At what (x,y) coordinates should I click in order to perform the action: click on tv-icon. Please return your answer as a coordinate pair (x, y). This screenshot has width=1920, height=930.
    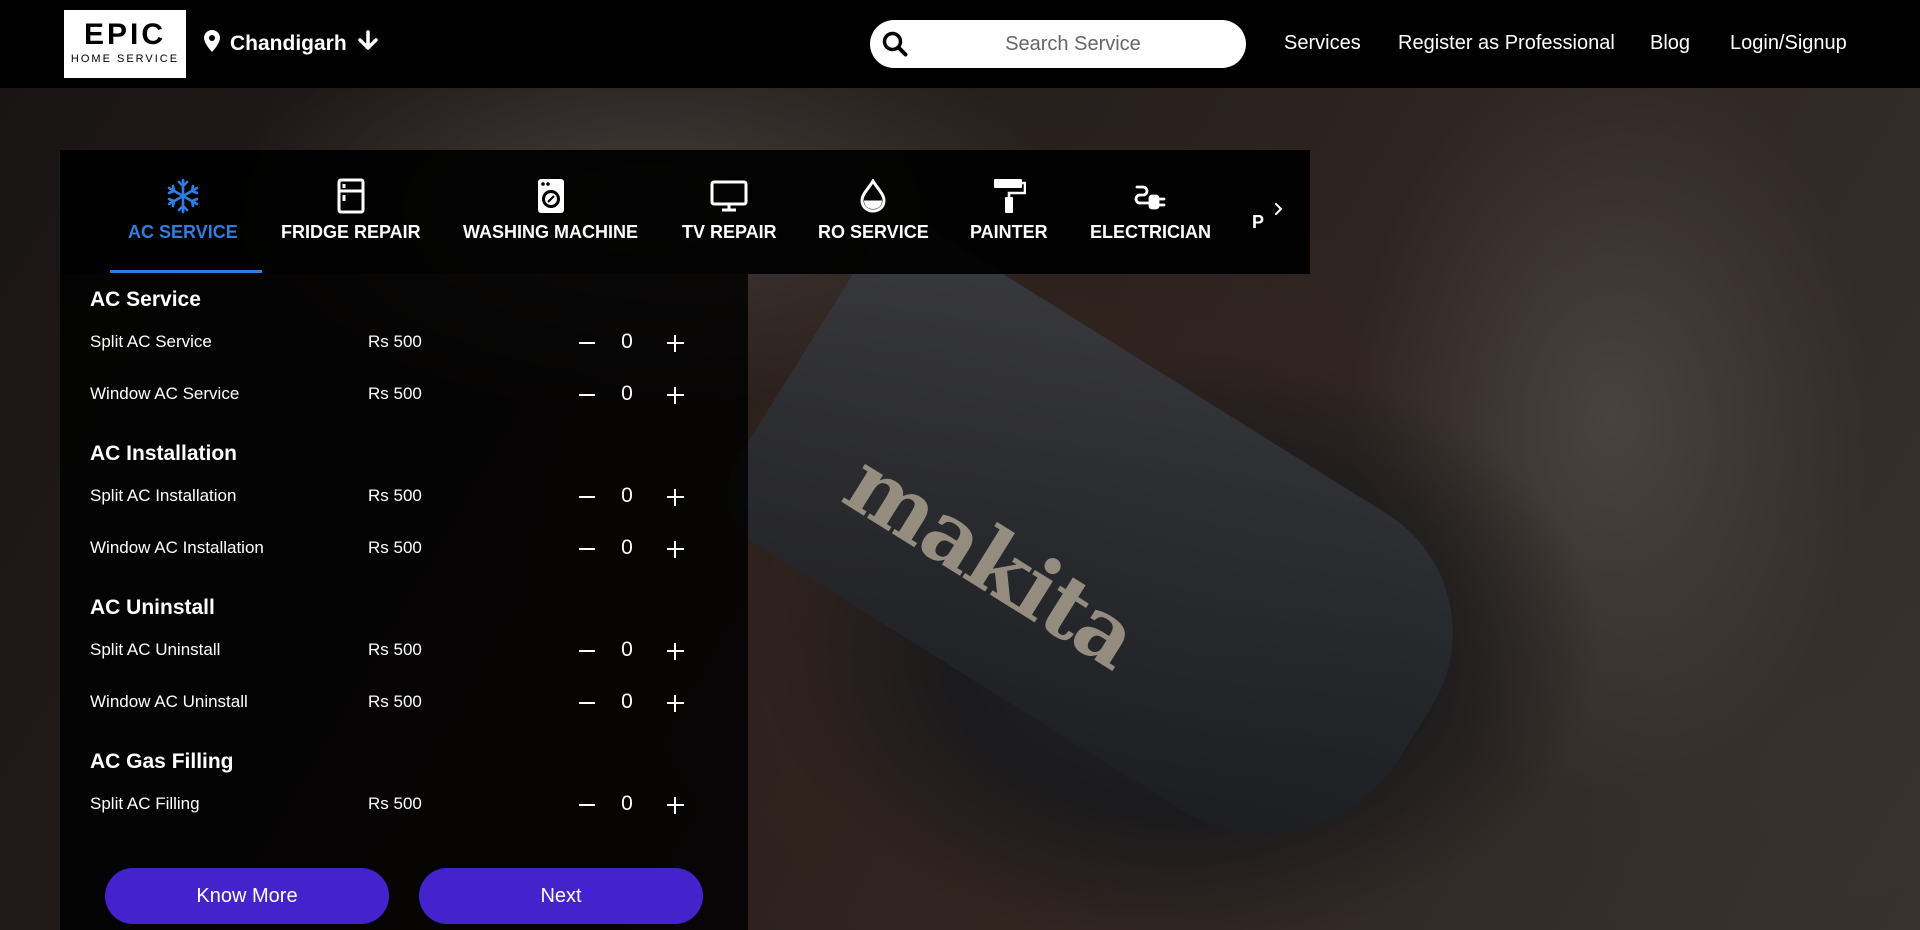
    Looking at the image, I should click on (729, 196).